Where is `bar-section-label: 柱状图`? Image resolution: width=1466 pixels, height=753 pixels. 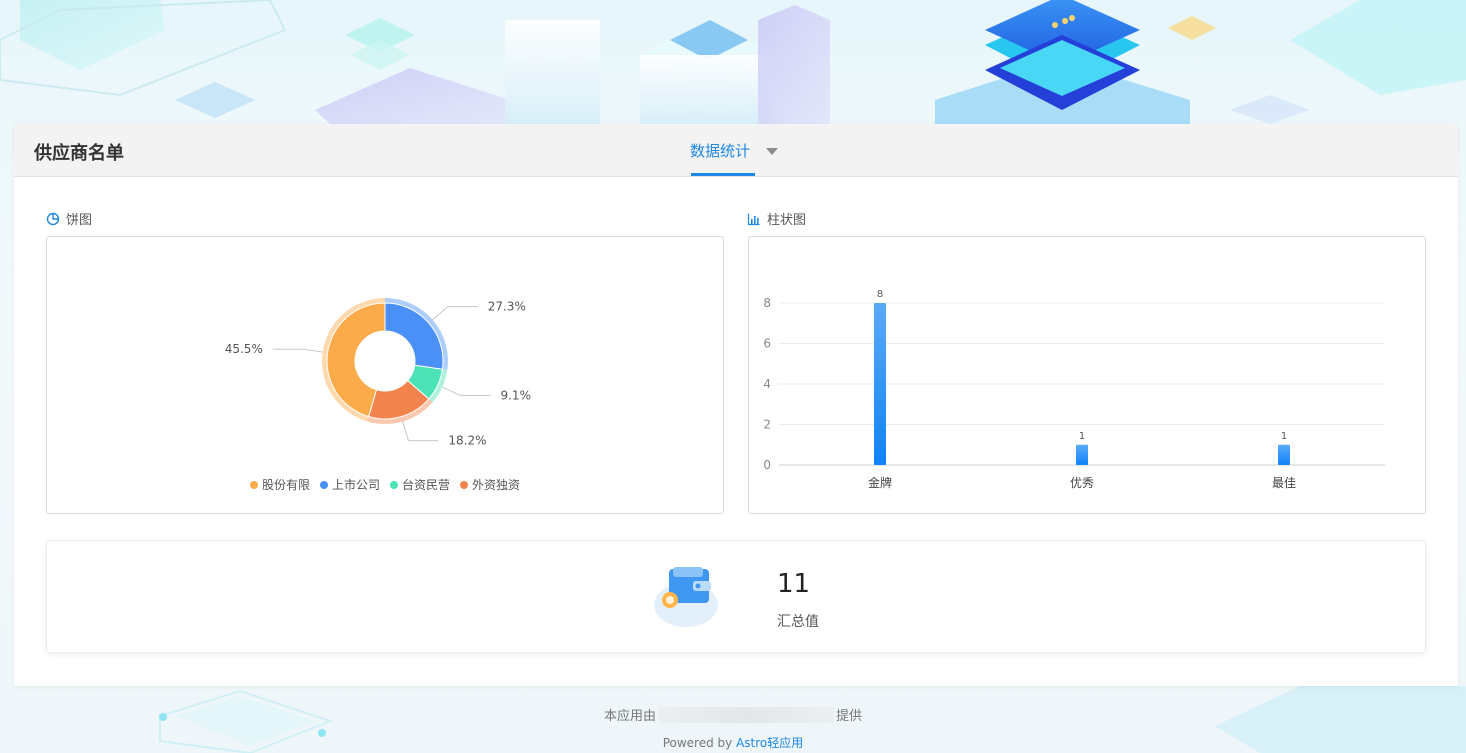
bar-section-label: 柱状图 is located at coordinates (776, 218).